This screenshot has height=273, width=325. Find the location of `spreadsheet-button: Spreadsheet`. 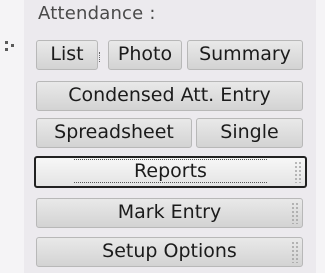

spreadsheet-button: Spreadsheet is located at coordinates (114, 133).